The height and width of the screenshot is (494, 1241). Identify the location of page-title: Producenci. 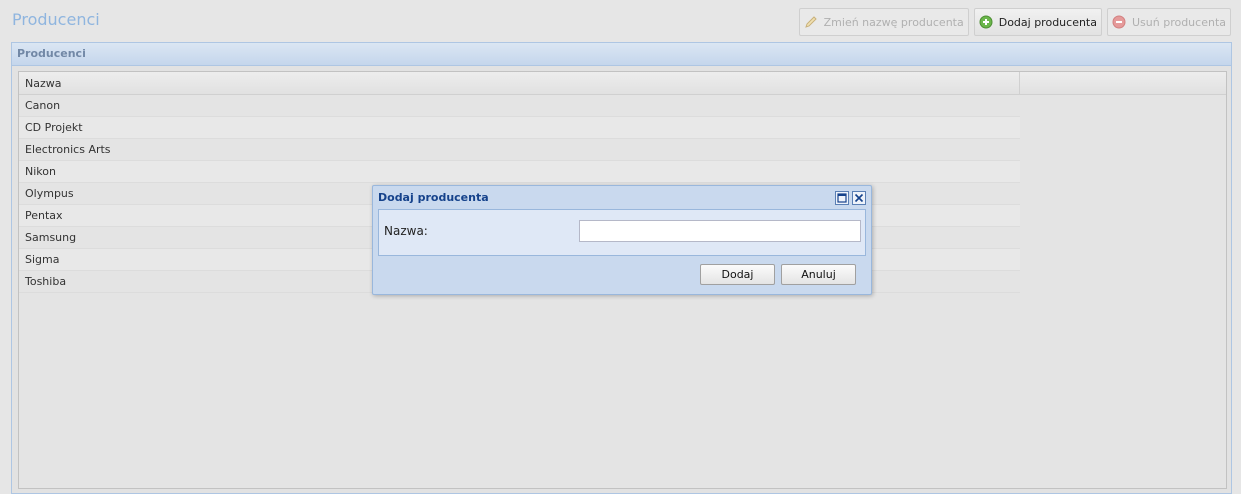
(56, 19).